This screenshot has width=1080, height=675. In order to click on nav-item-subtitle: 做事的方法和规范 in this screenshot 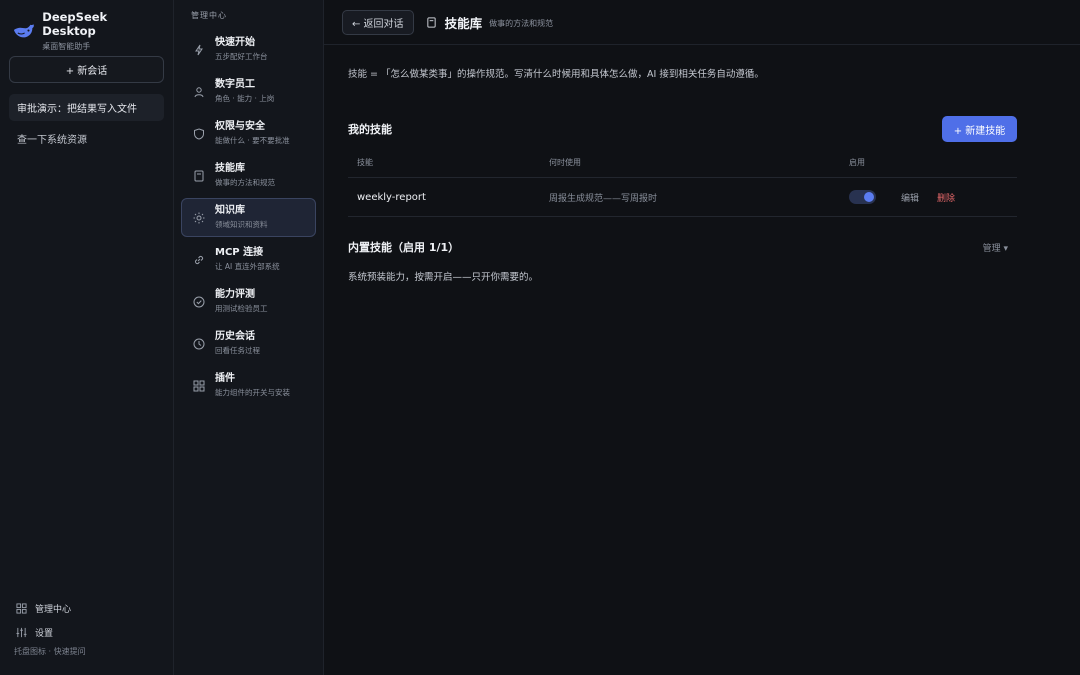, I will do `click(245, 182)`.